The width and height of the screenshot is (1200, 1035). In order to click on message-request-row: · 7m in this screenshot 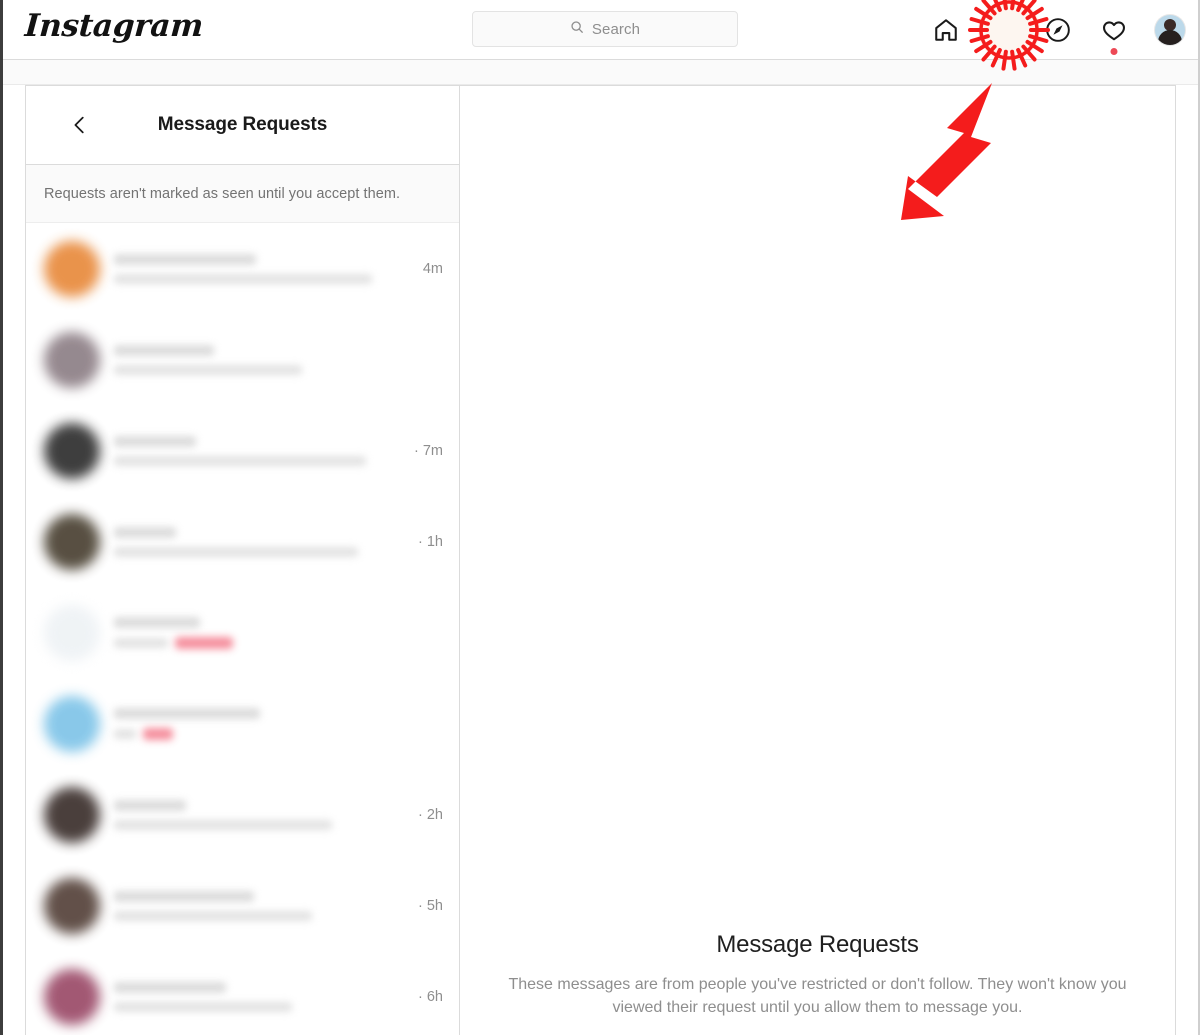, I will do `click(242, 450)`.